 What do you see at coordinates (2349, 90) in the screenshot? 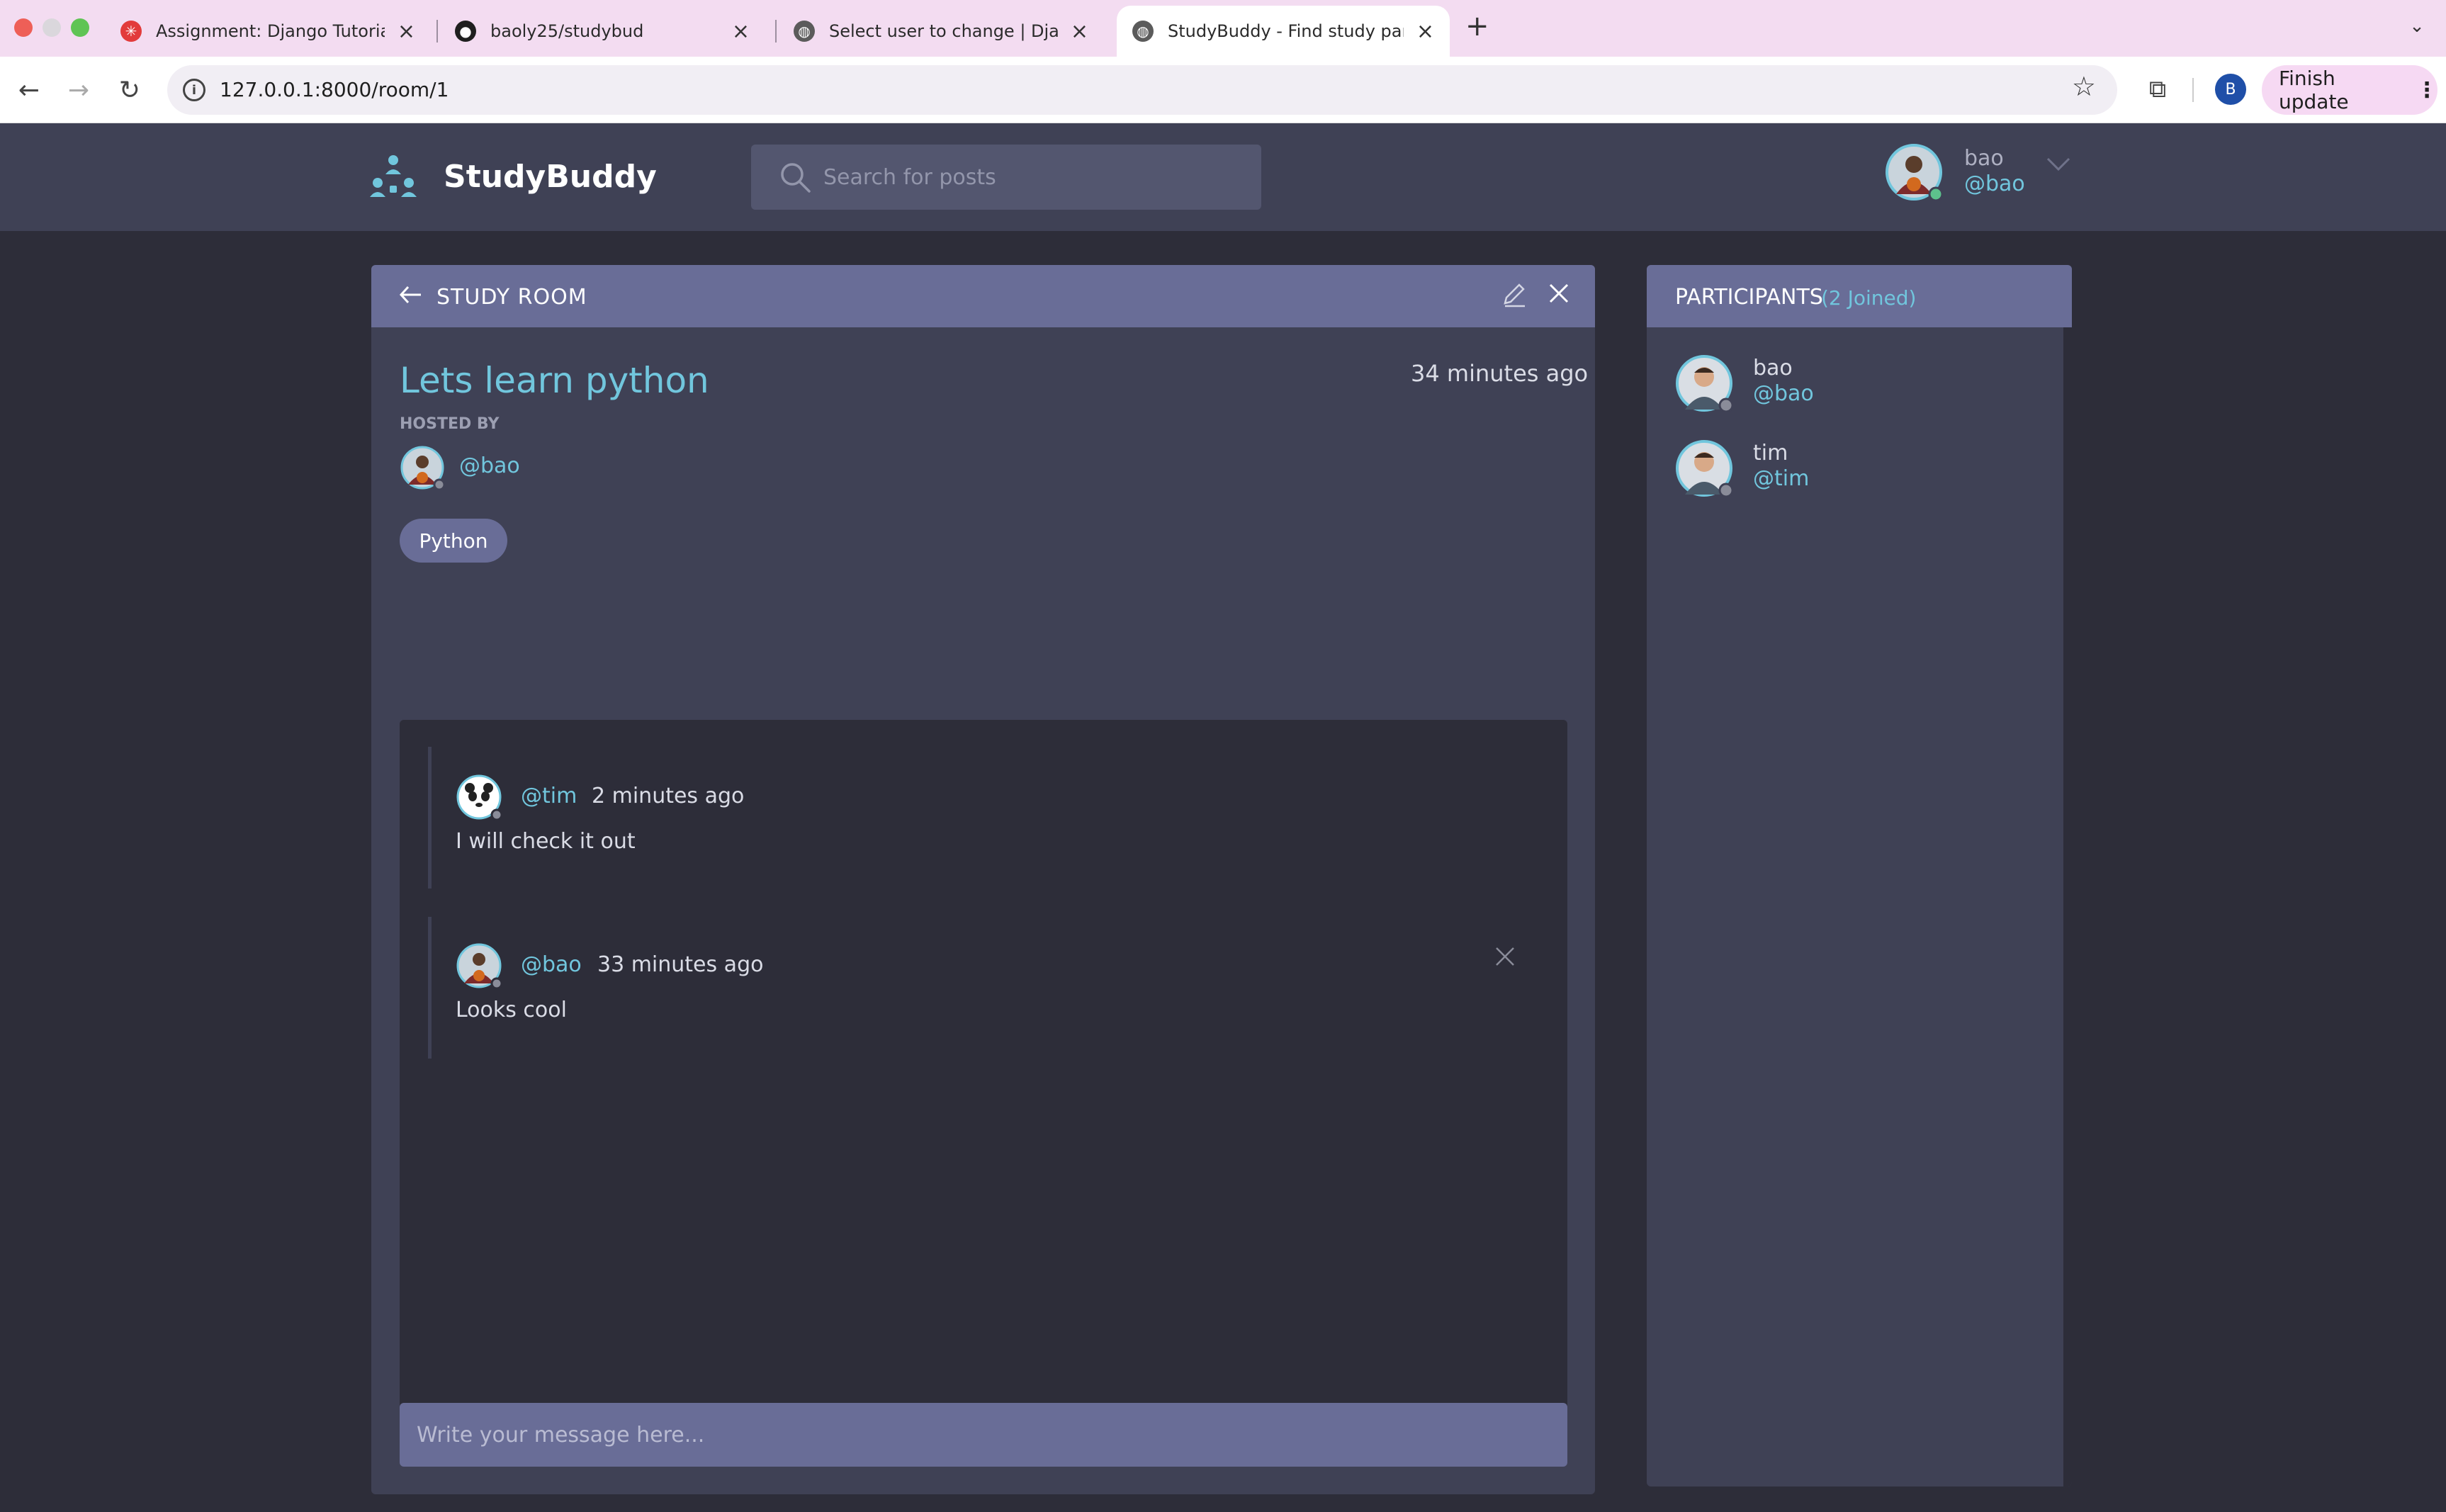
I see `finish-update-button: Finish update ⋮` at bounding box center [2349, 90].